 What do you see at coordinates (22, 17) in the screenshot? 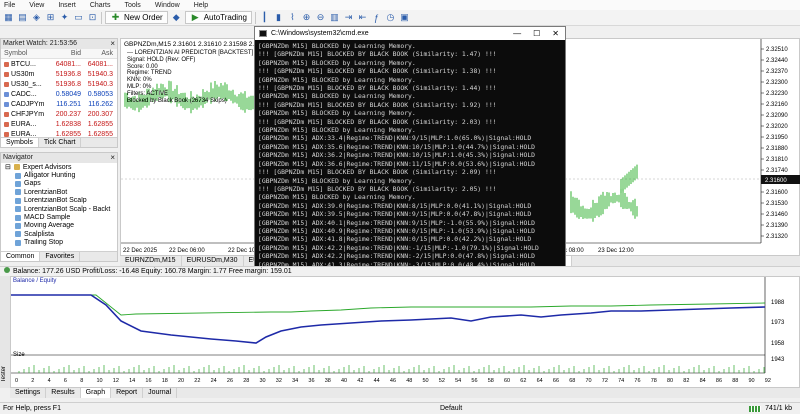
I see `profiles-icon: ▤` at bounding box center [22, 17].